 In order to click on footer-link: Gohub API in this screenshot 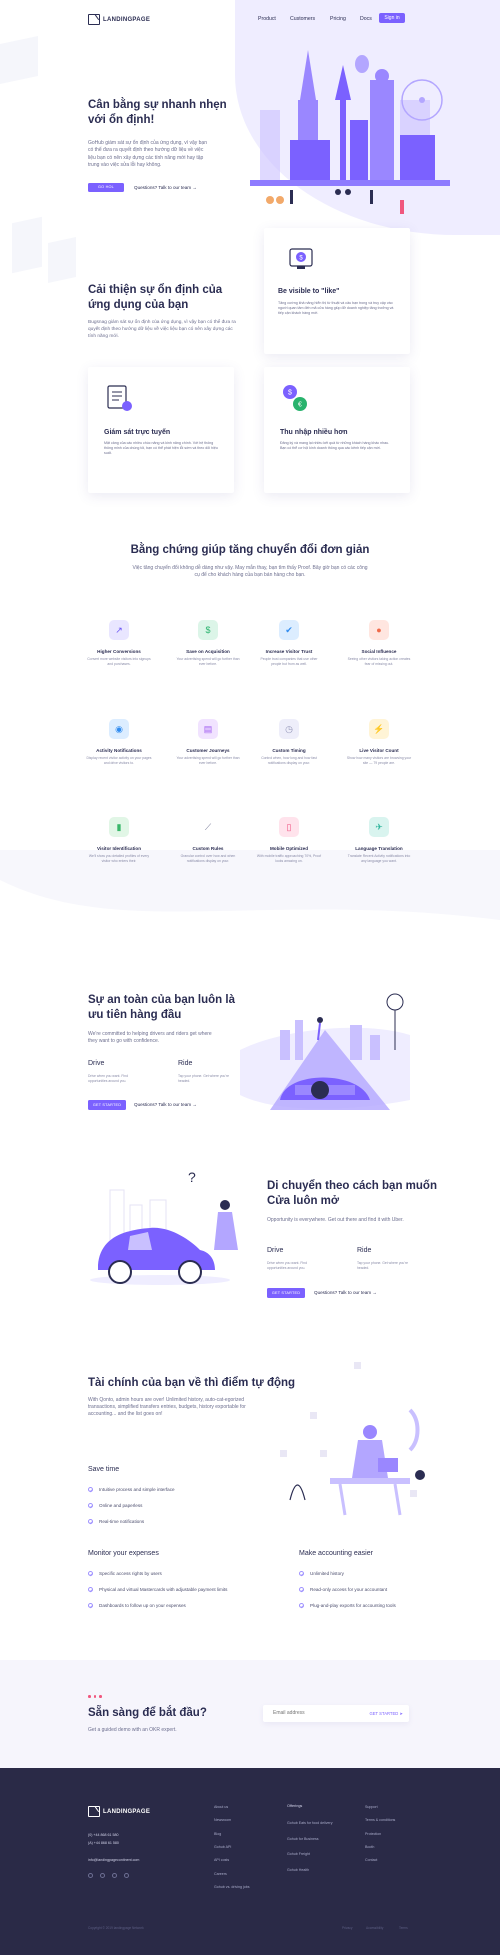, I will do `click(222, 1847)`.